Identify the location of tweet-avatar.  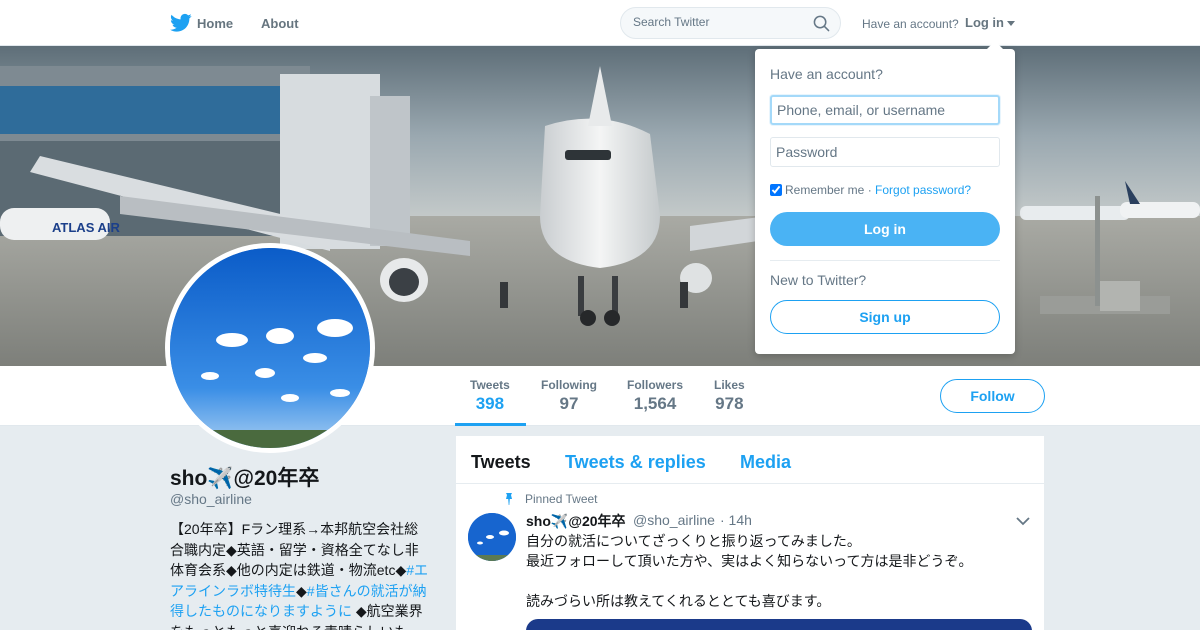
(492, 537).